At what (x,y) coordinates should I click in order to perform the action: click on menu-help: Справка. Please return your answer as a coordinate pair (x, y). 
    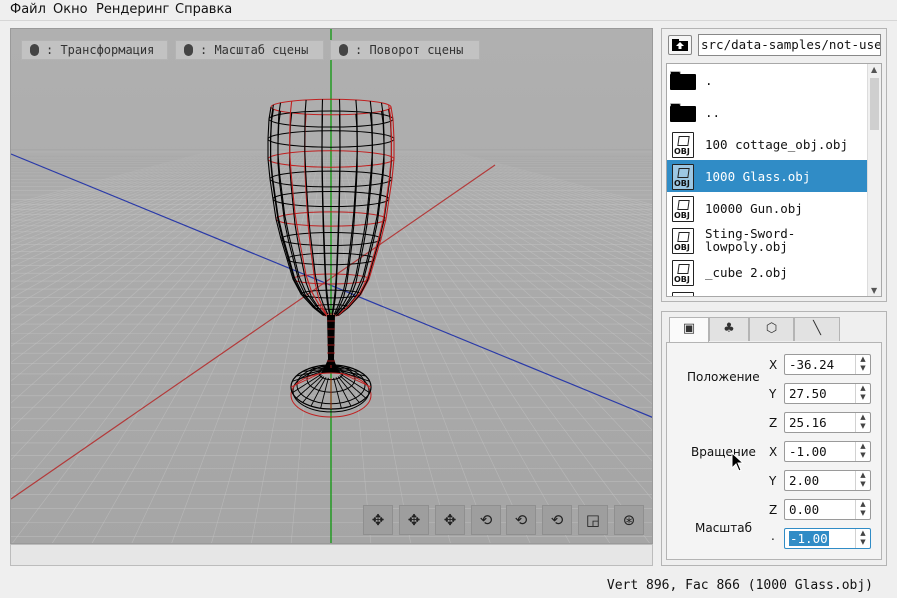
    Looking at the image, I should click on (203, 9).